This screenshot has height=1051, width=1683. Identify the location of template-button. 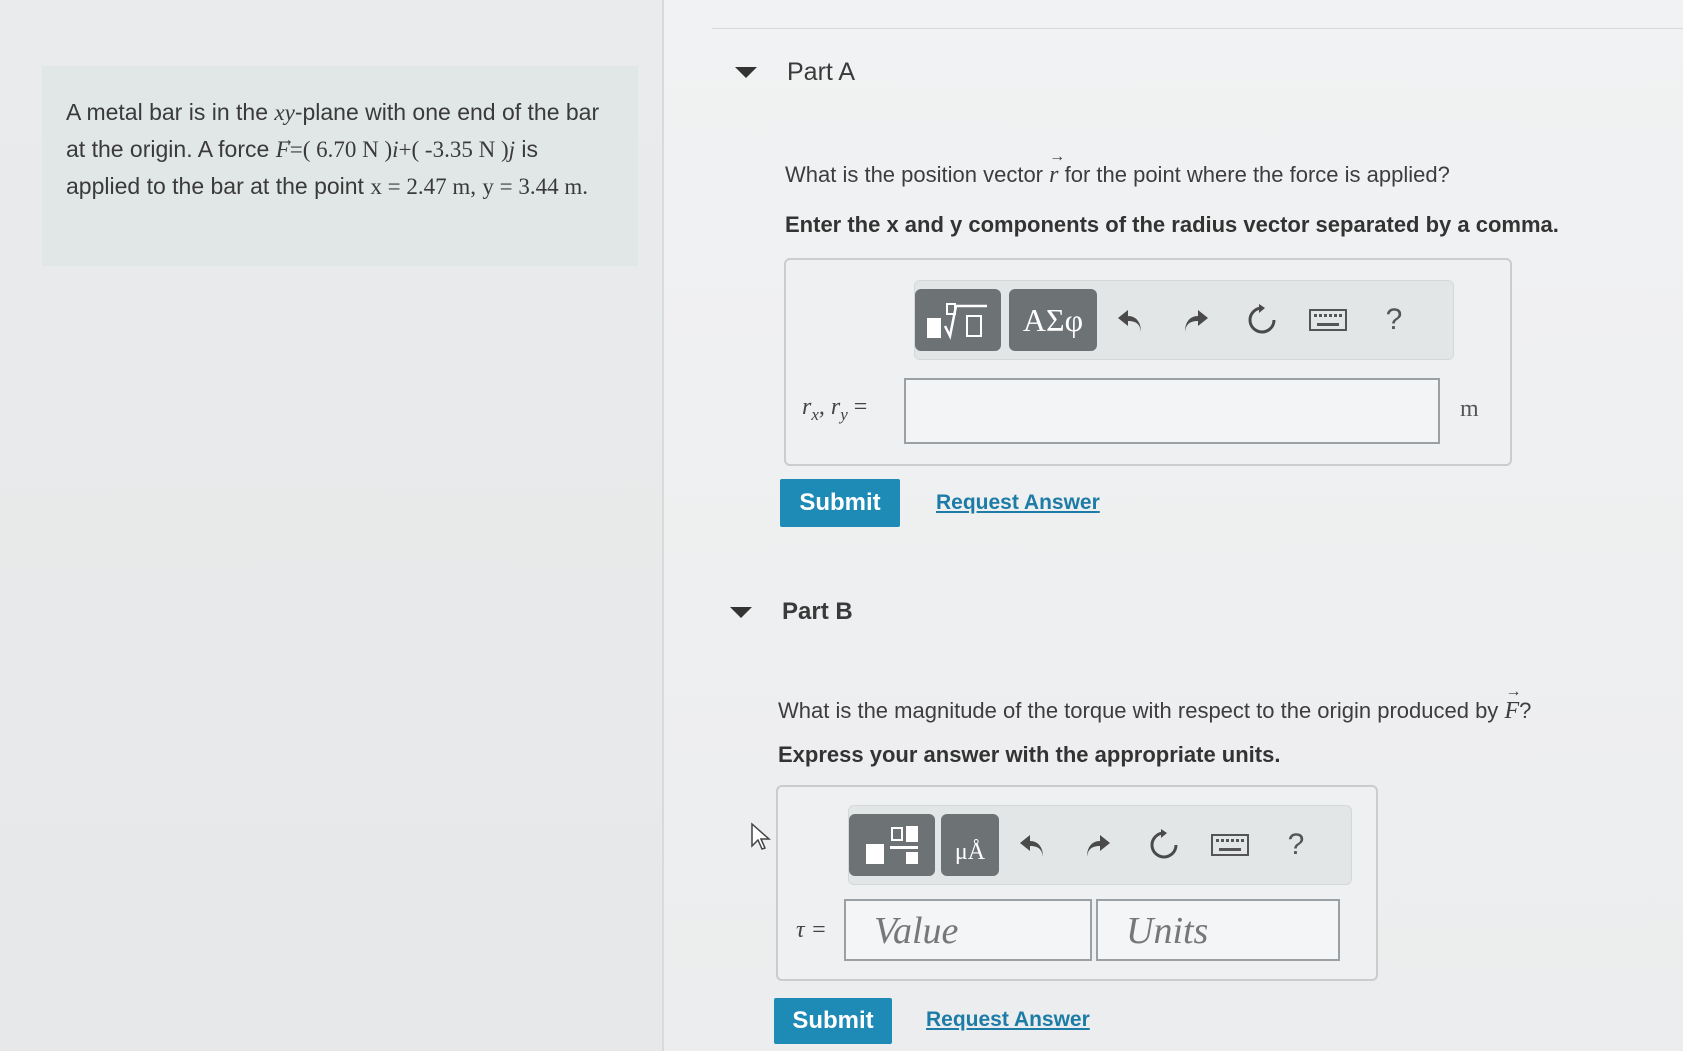
(958, 320).